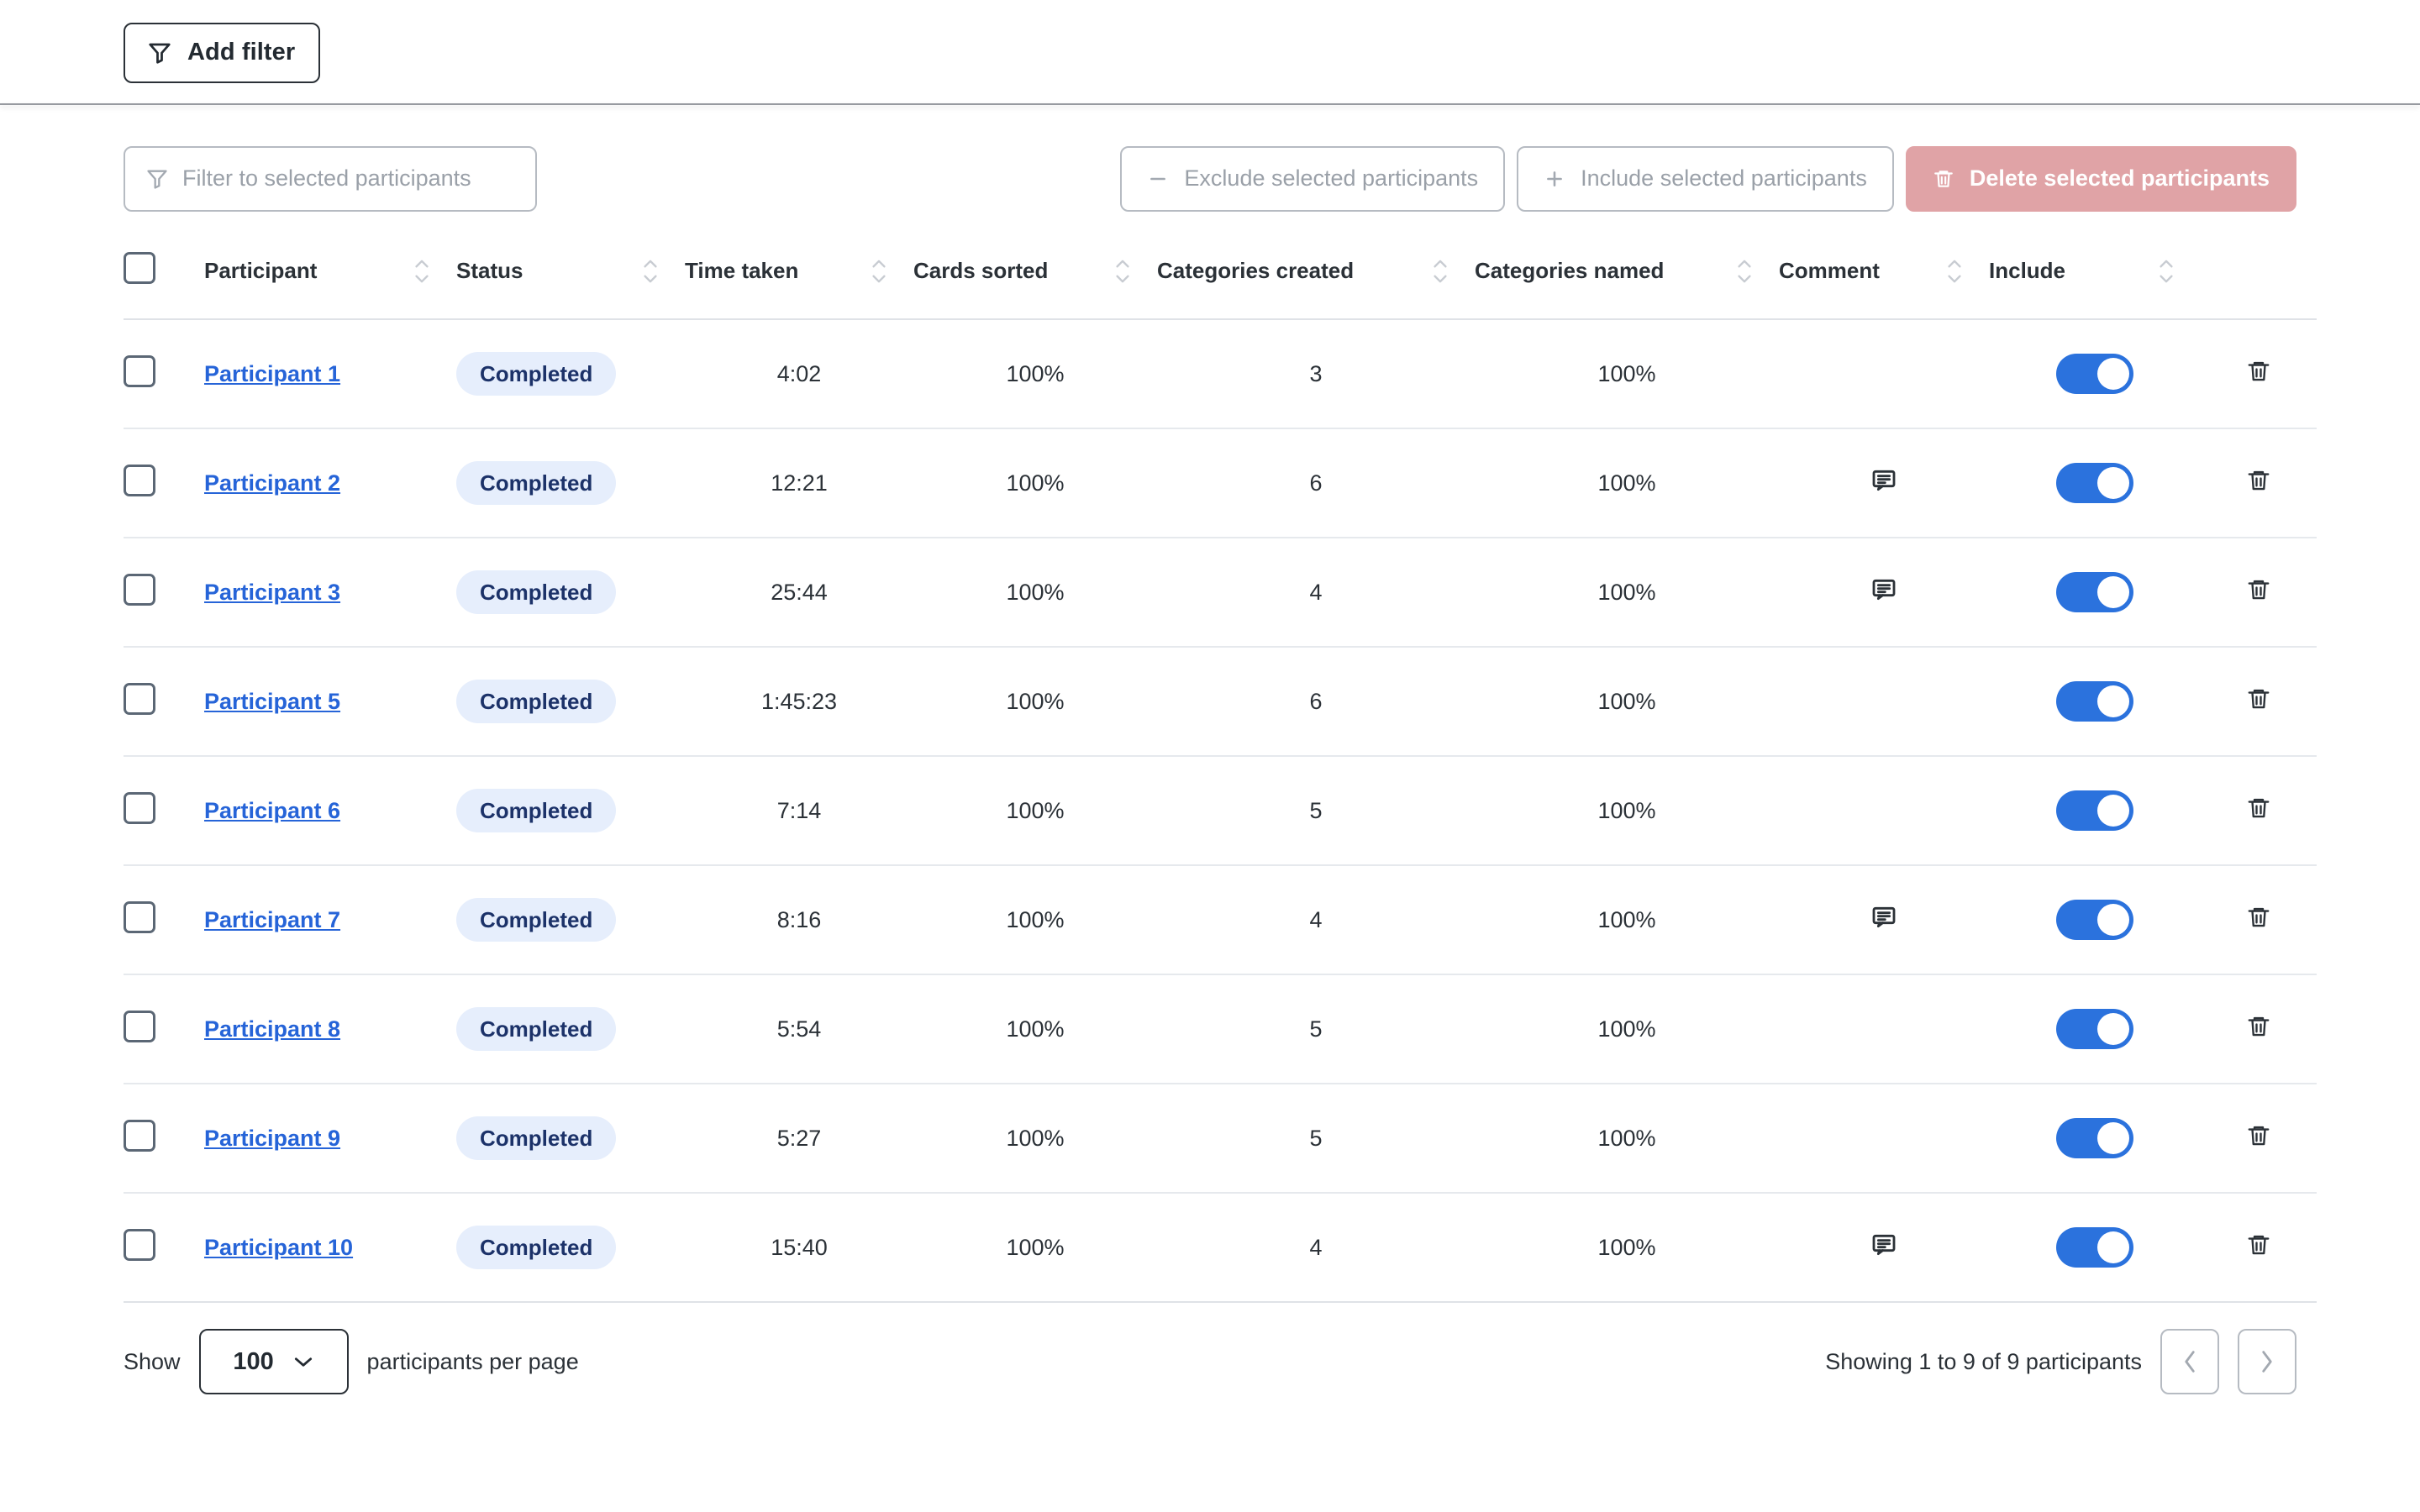 The width and height of the screenshot is (2420, 1512). What do you see at coordinates (2259, 286) in the screenshot?
I see `column-header-actions` at bounding box center [2259, 286].